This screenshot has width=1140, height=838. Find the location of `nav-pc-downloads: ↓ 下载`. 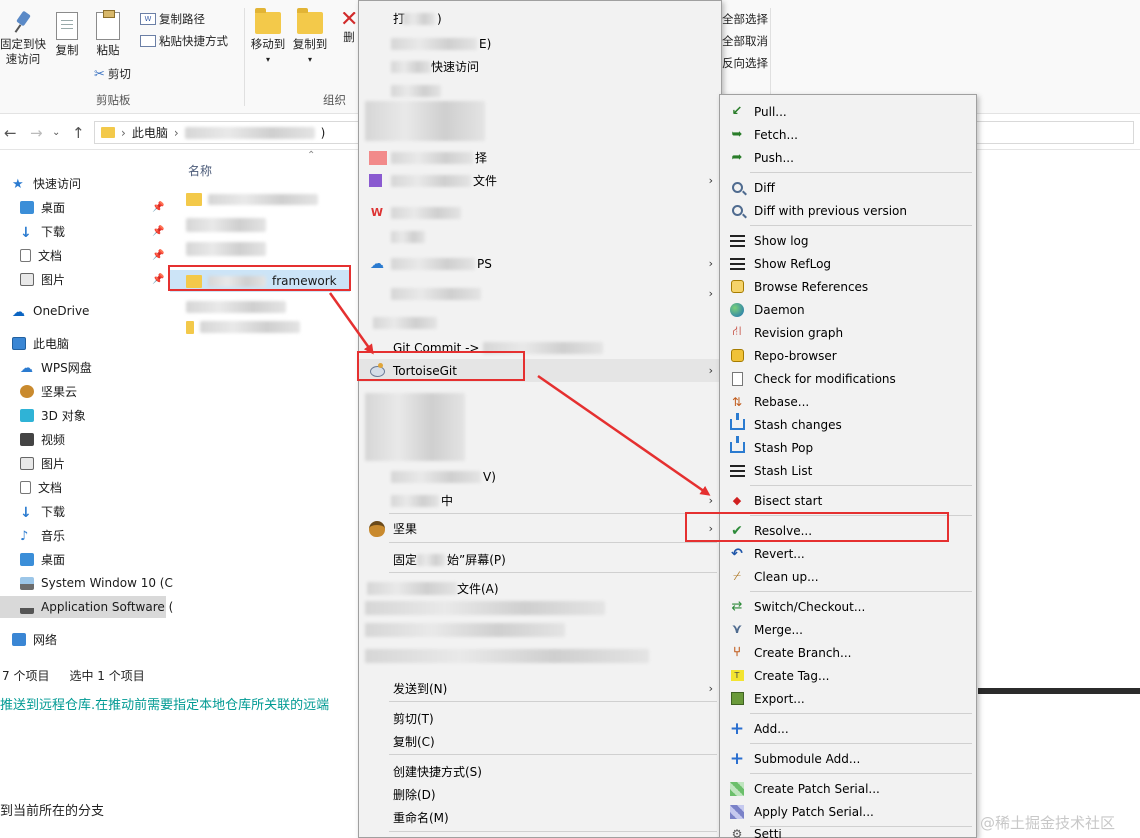

nav-pc-downloads: ↓ 下载 is located at coordinates (42, 511).